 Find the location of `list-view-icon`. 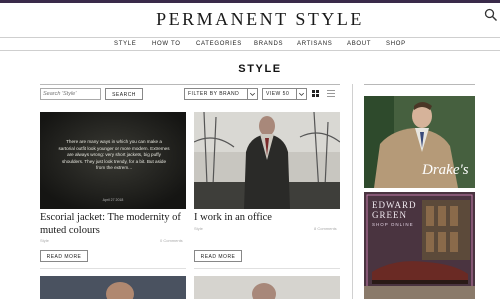

list-view-icon is located at coordinates (331, 93).